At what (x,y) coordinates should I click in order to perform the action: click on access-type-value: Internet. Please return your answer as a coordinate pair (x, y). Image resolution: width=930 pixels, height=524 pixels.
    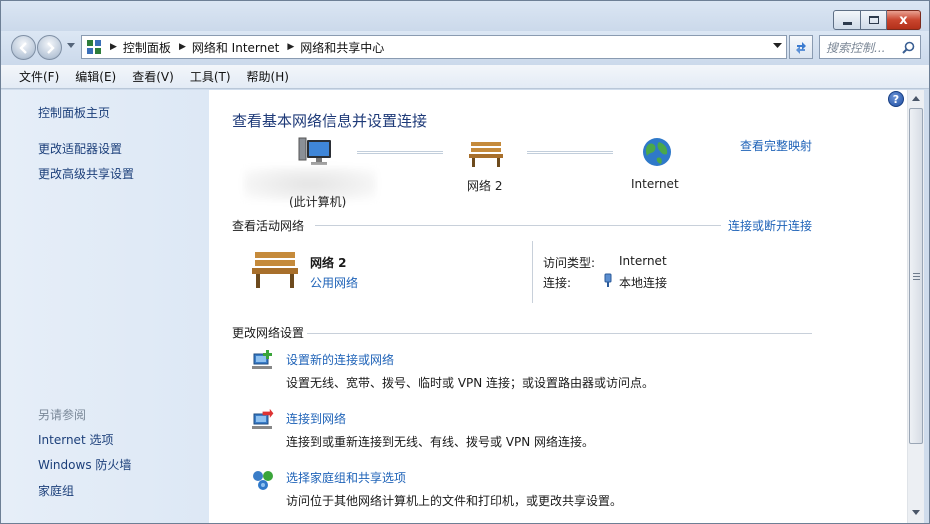
    Looking at the image, I should click on (643, 261).